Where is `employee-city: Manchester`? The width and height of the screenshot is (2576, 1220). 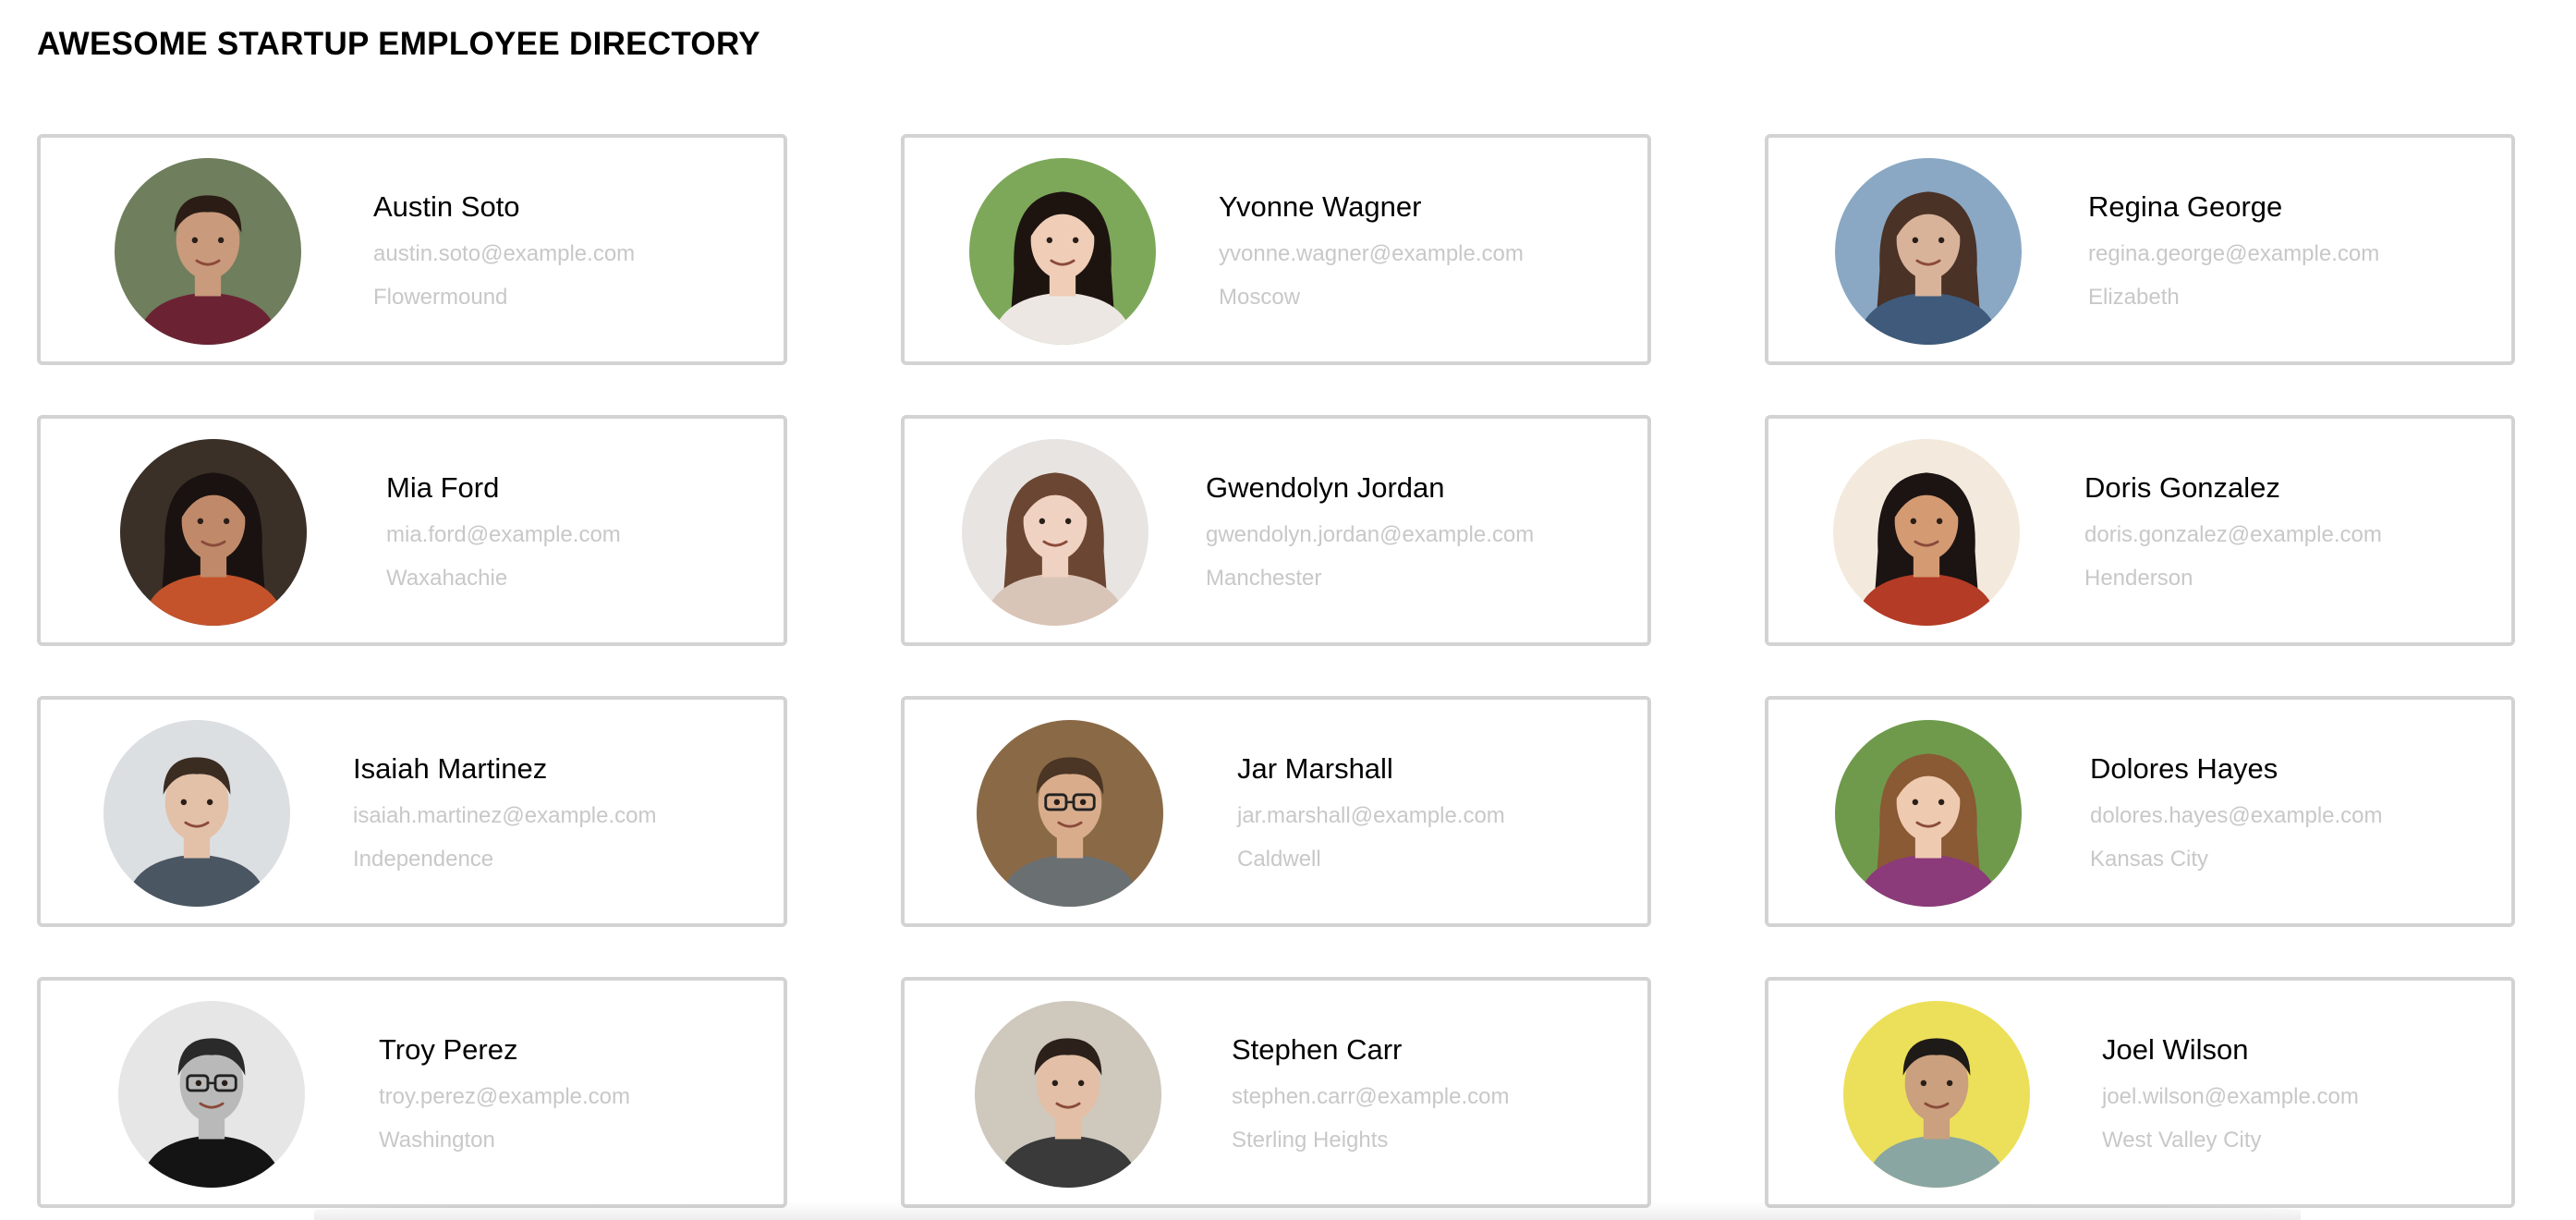 employee-city: Manchester is located at coordinates (1264, 578).